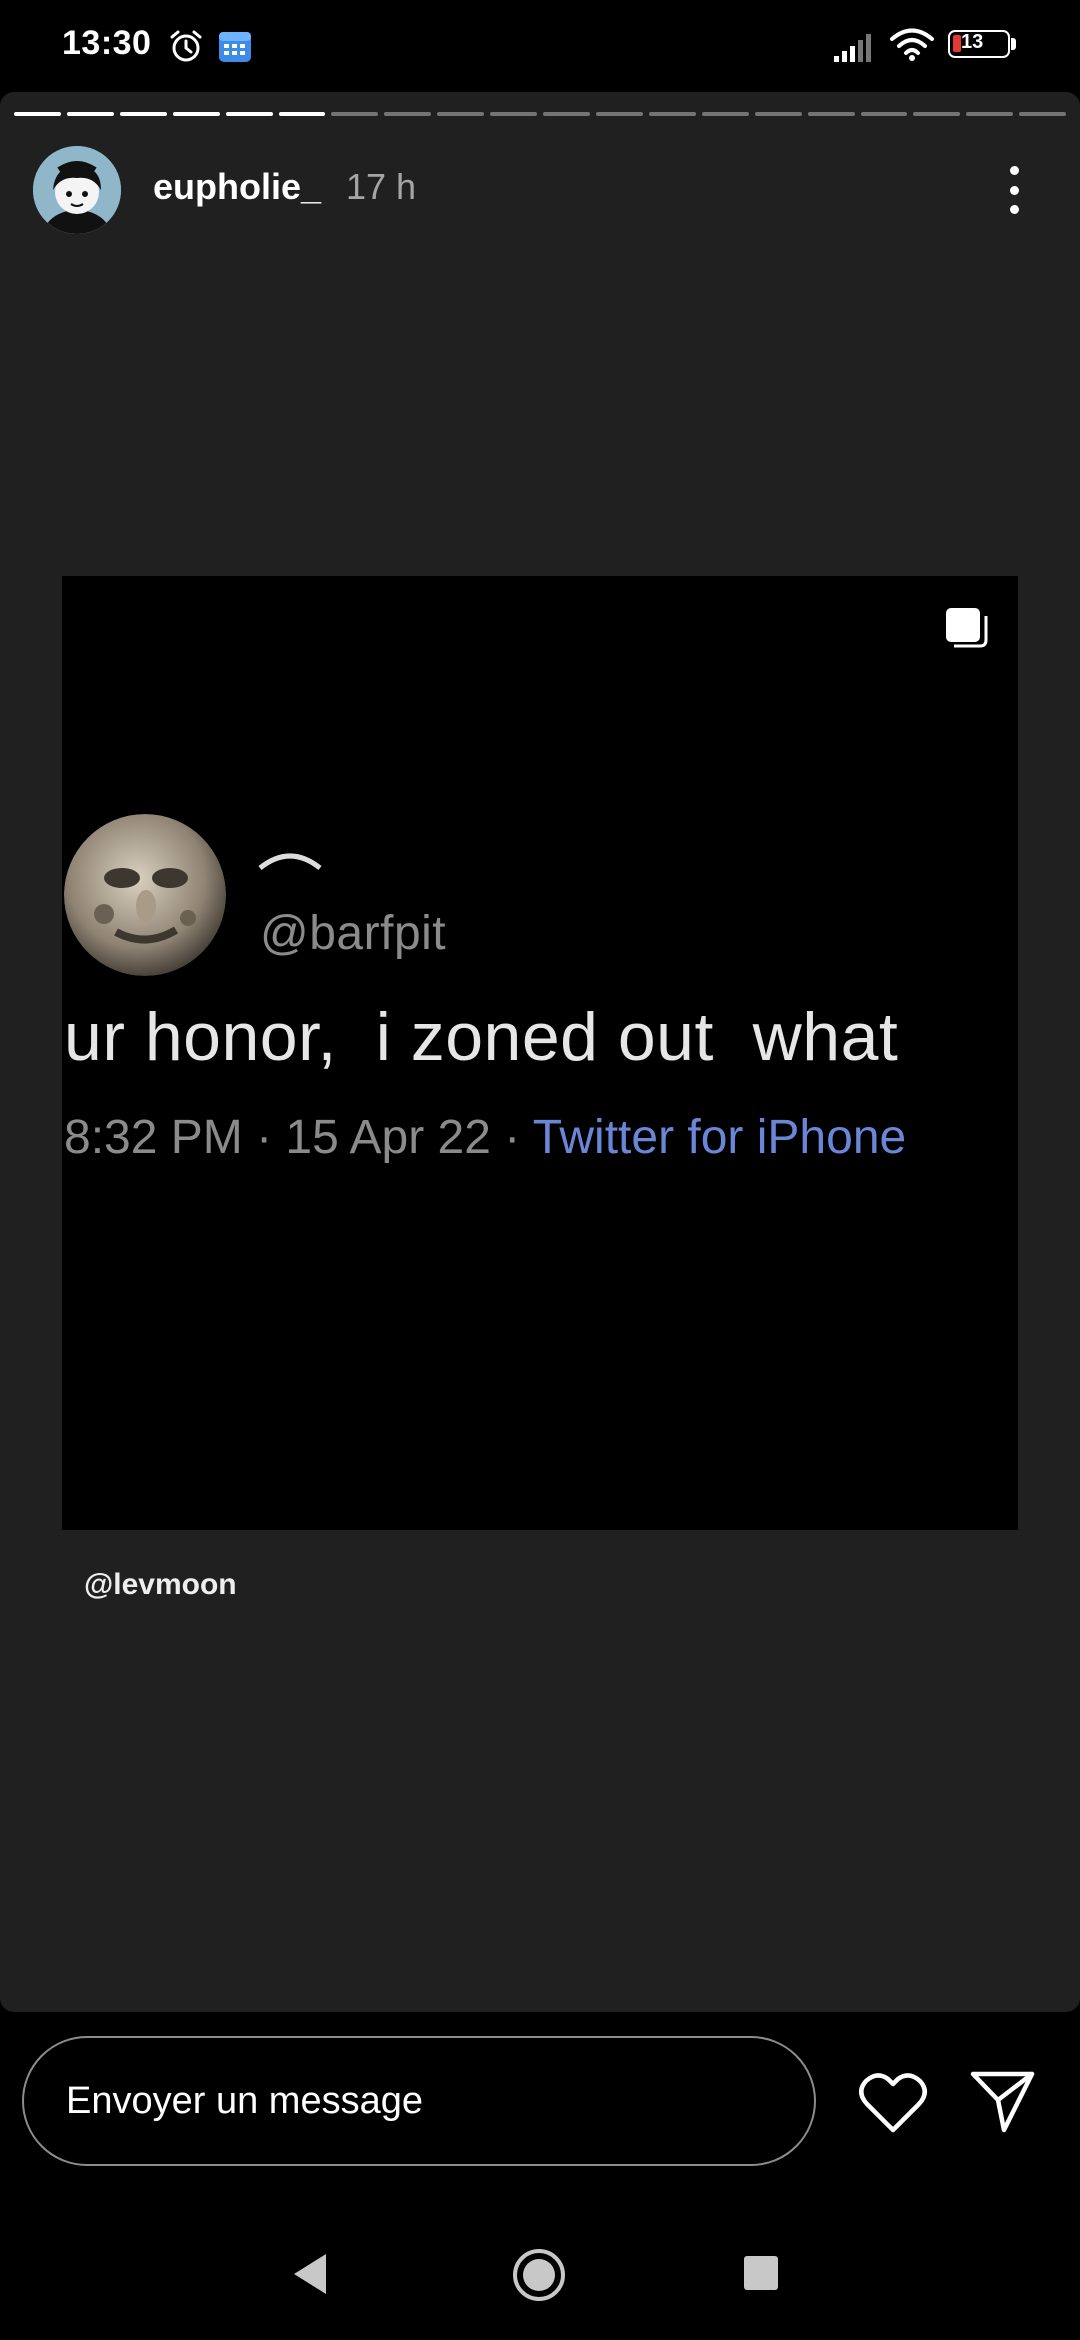 The width and height of the screenshot is (1080, 2340). What do you see at coordinates (893, 2103) in the screenshot?
I see `heart-icon` at bounding box center [893, 2103].